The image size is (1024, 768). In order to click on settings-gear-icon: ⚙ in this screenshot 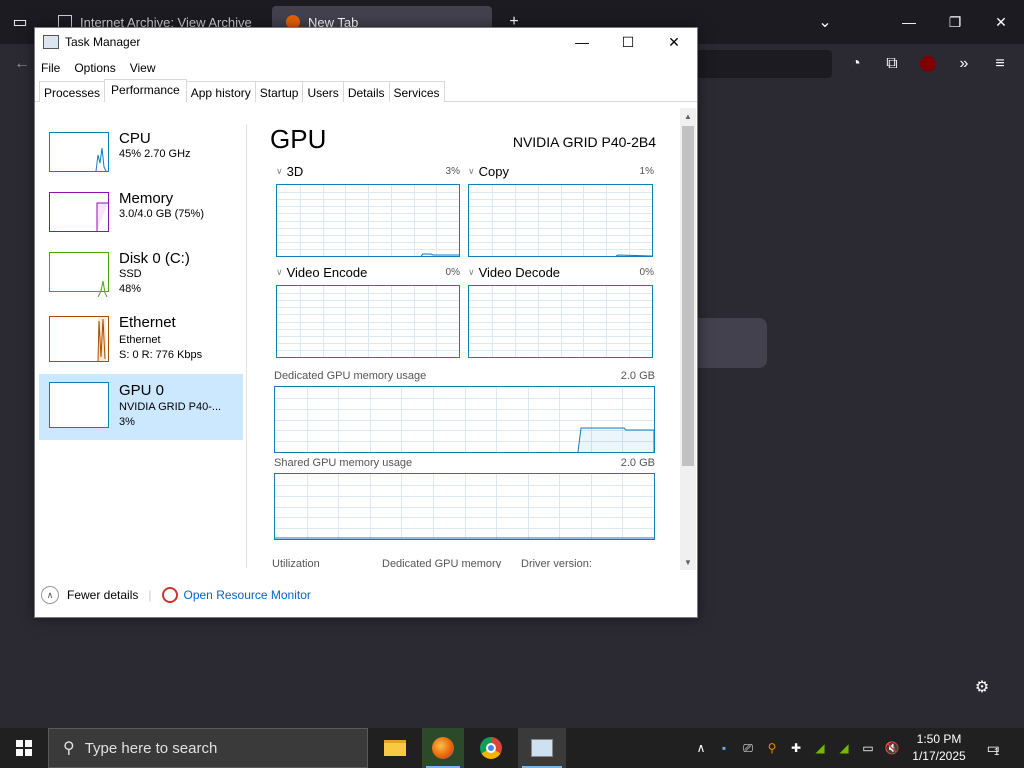, I will do `click(982, 687)`.